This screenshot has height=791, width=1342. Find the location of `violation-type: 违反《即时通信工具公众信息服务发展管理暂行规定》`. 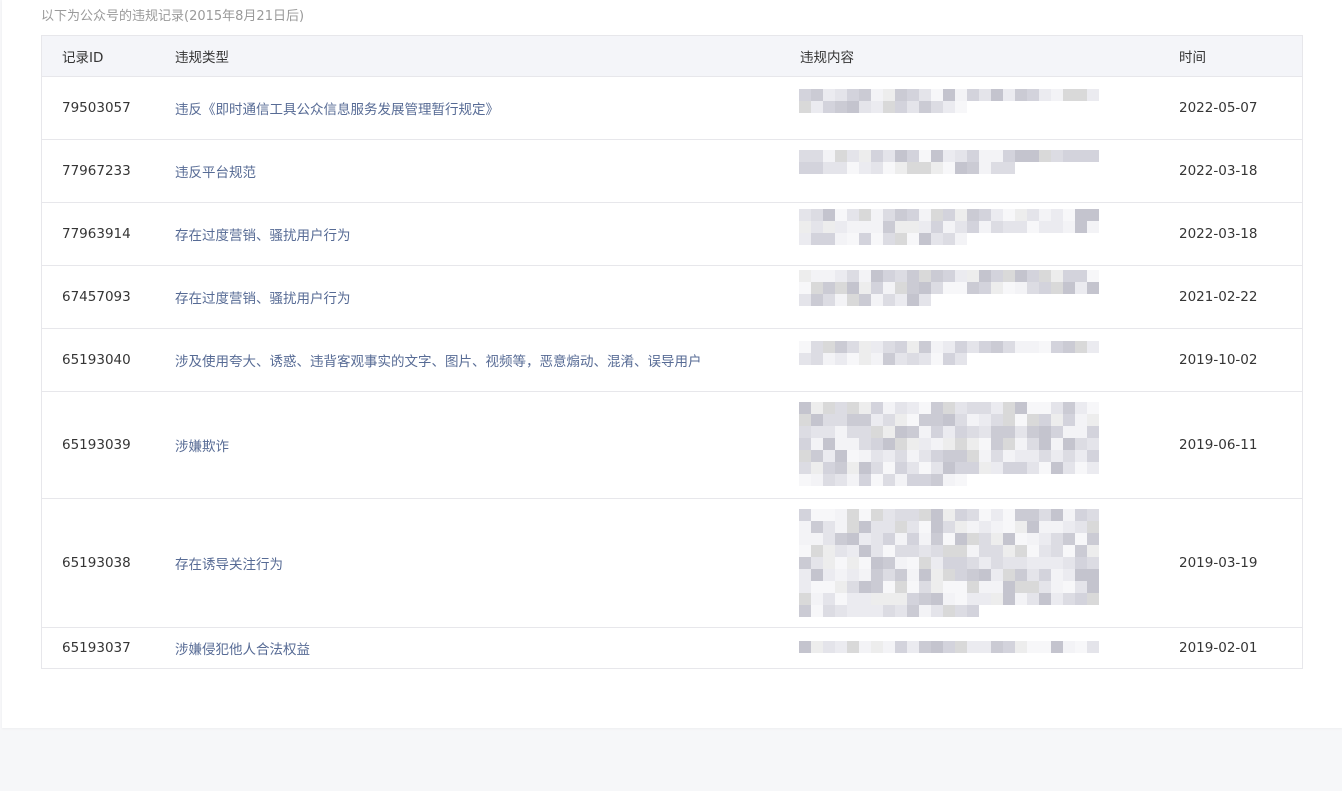

violation-type: 违反《即时通信工具公众信息服务发展管理暂行规定》 is located at coordinates (337, 110).